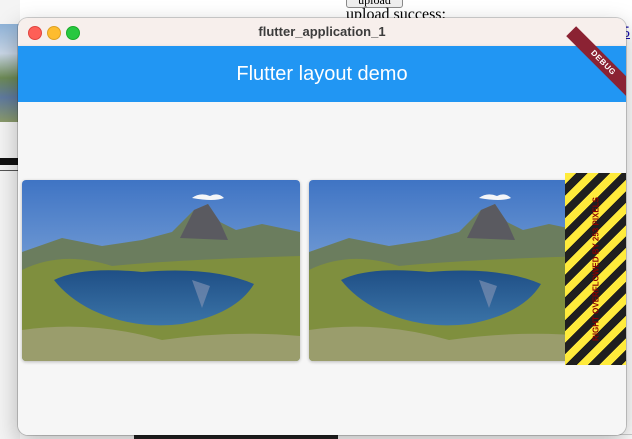 The width and height of the screenshot is (632, 439). What do you see at coordinates (10, 73) in the screenshot?
I see `background-thumbnail-image` at bounding box center [10, 73].